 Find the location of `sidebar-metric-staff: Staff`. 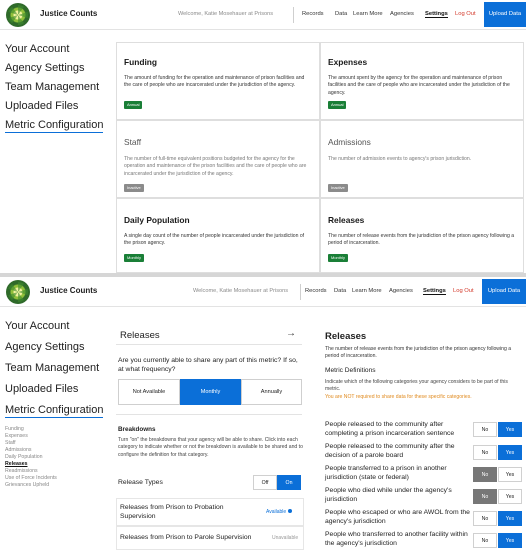

sidebar-metric-staff: Staff is located at coordinates (10, 443).